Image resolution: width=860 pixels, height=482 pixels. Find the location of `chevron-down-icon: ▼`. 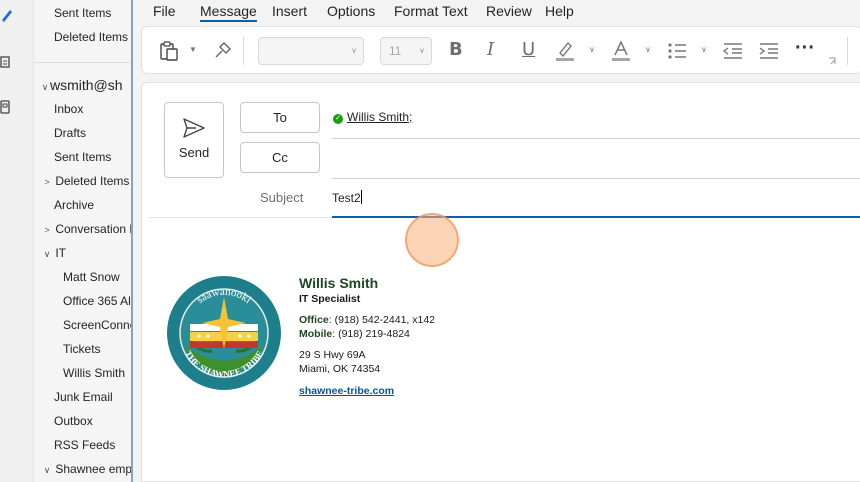

chevron-down-icon: ▼ is located at coordinates (193, 49).